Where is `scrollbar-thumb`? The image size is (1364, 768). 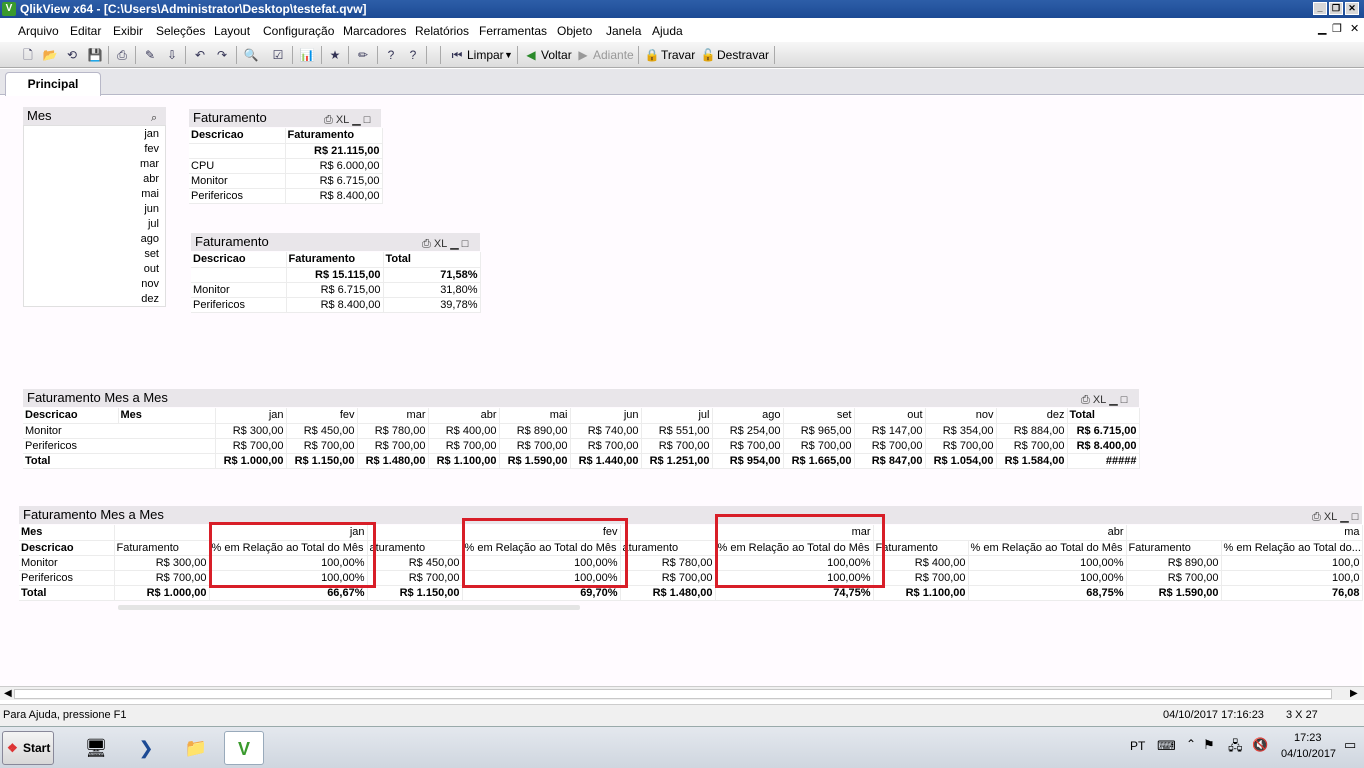 scrollbar-thumb is located at coordinates (673, 694).